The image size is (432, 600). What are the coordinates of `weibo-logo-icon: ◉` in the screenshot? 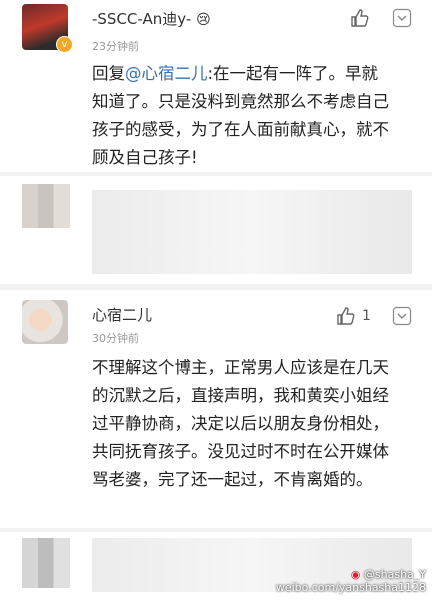 It's located at (355, 574).